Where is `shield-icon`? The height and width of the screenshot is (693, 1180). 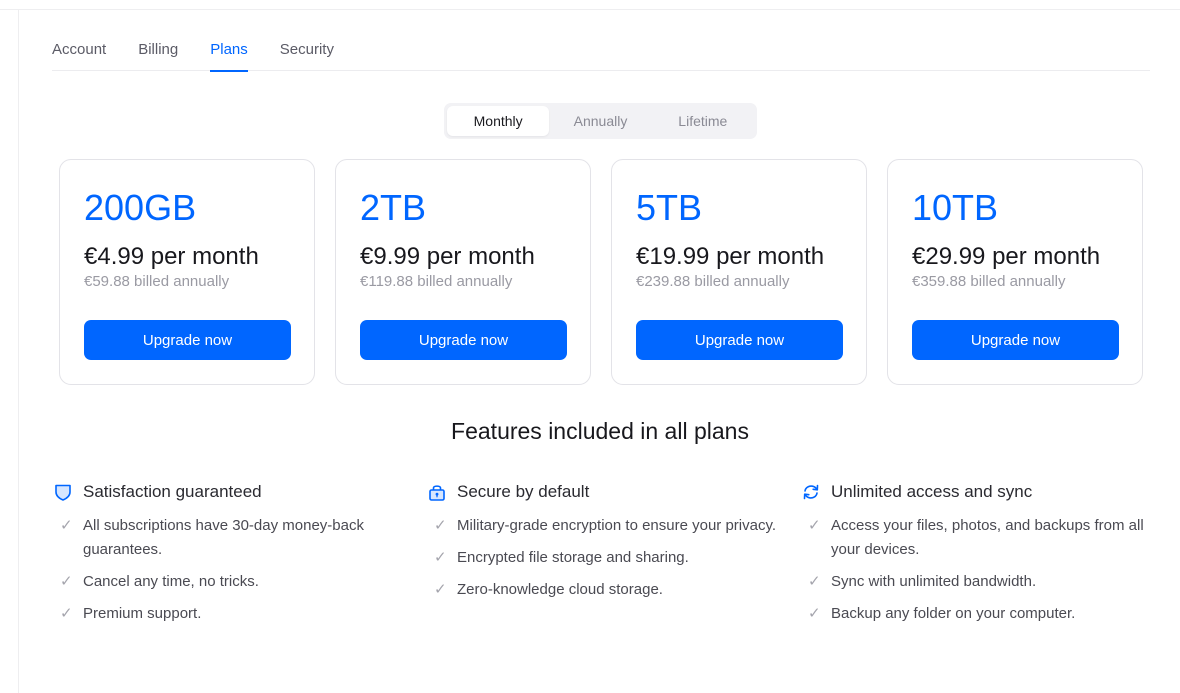
shield-icon is located at coordinates (63, 492).